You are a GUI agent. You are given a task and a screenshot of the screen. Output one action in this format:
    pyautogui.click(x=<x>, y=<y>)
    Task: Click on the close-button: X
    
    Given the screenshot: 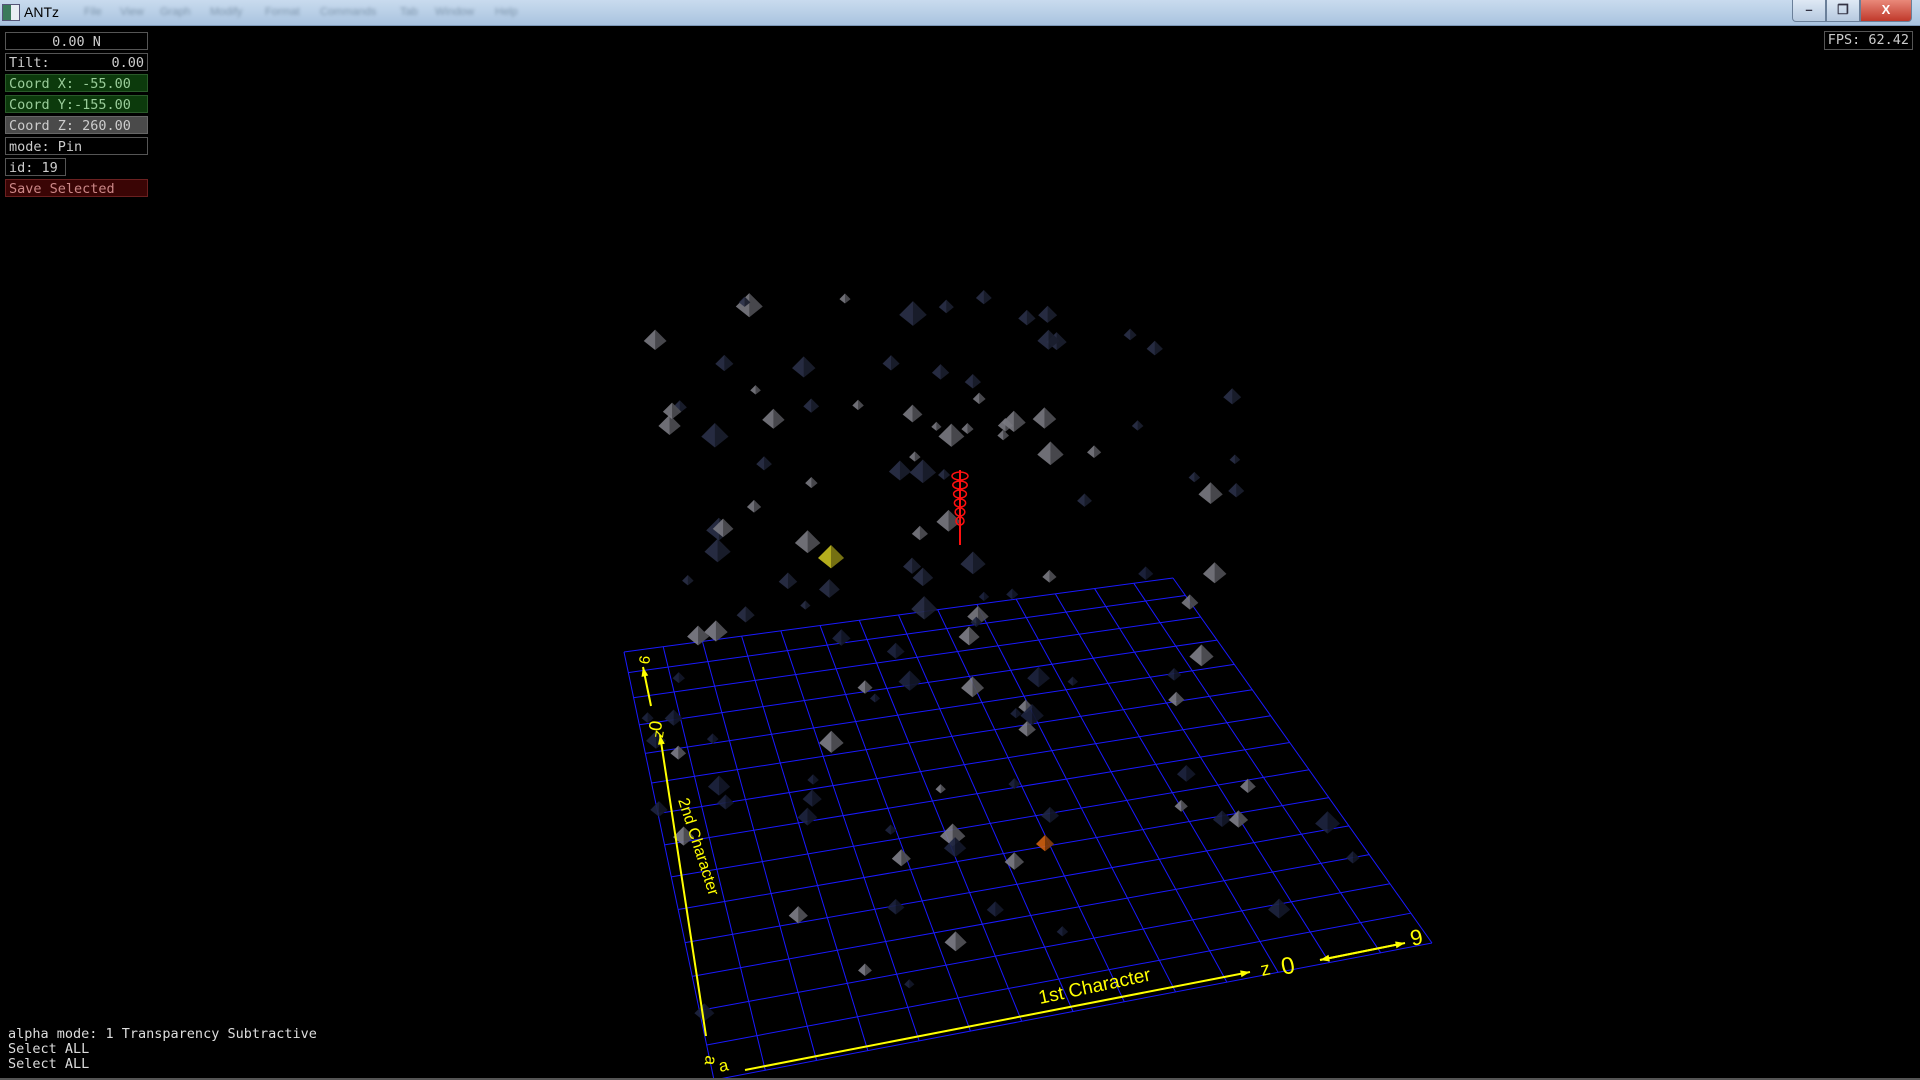 What is the action you would take?
    pyautogui.click(x=1886, y=11)
    